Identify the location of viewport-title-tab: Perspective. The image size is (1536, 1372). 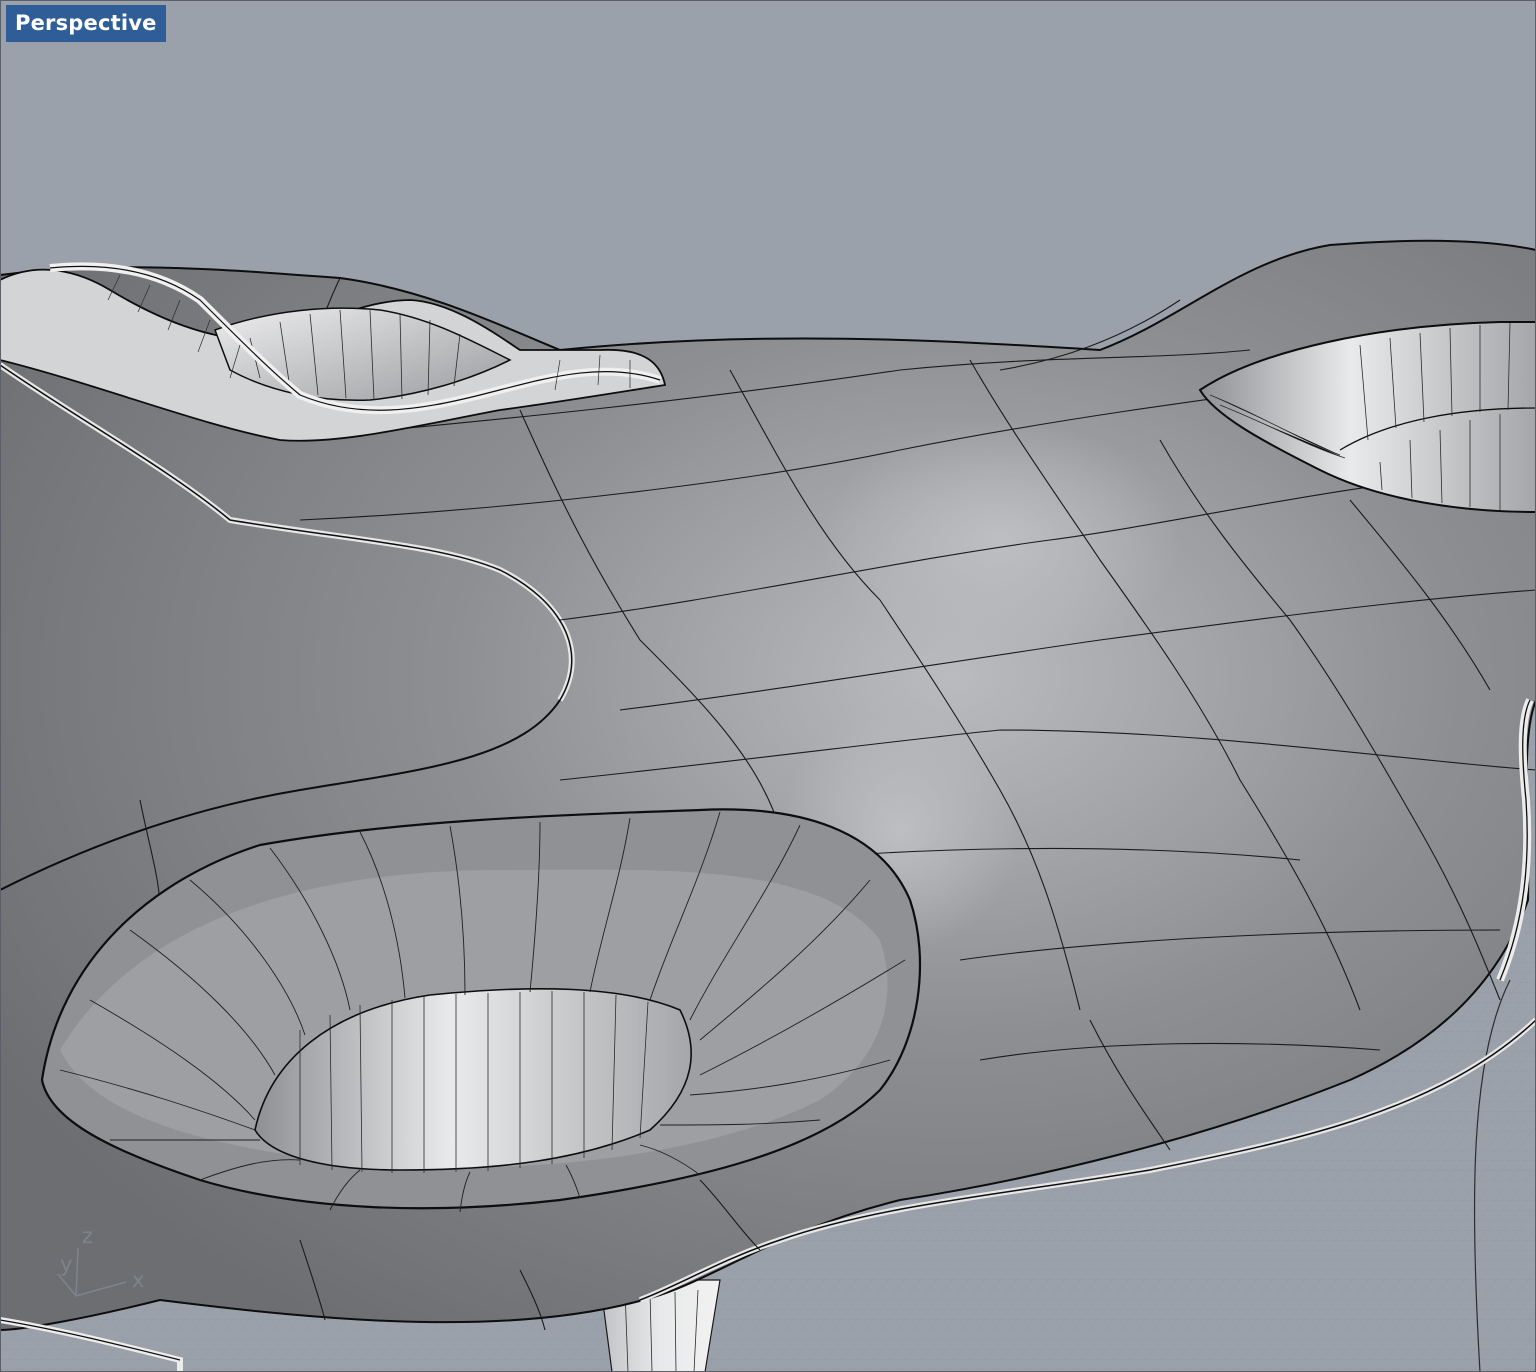
(86, 23).